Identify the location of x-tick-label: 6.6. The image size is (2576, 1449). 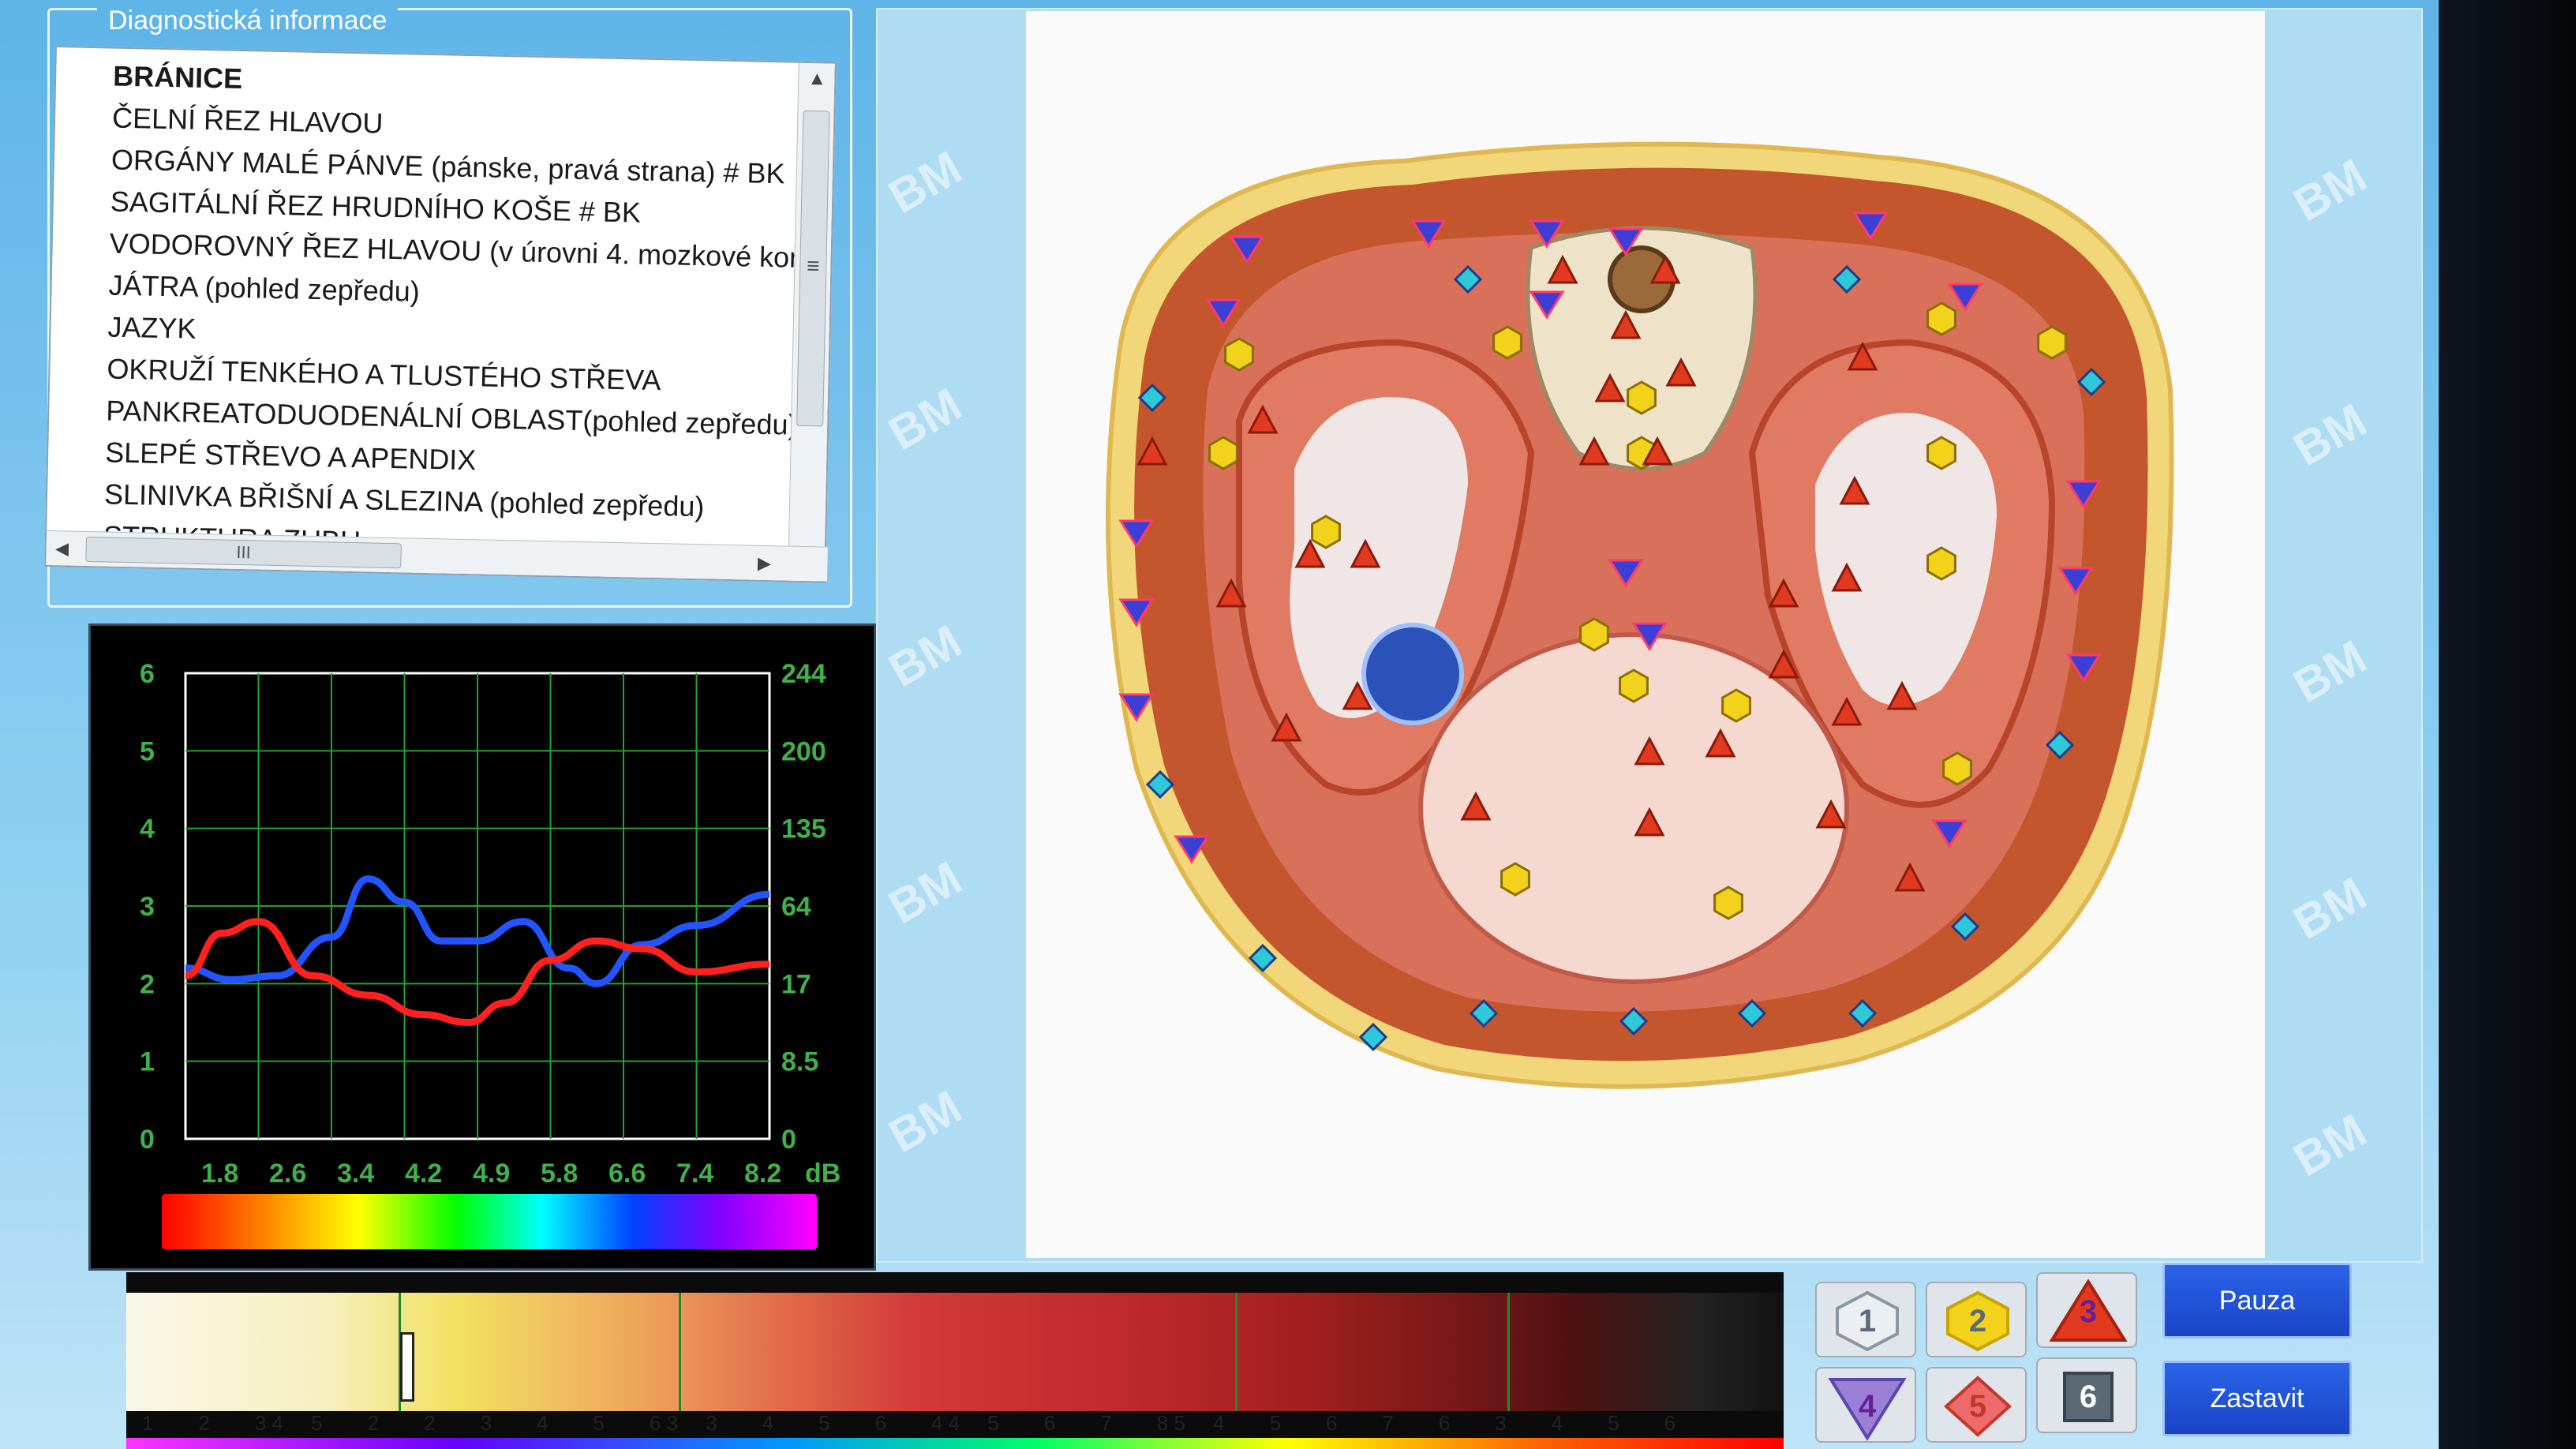
(627, 1174).